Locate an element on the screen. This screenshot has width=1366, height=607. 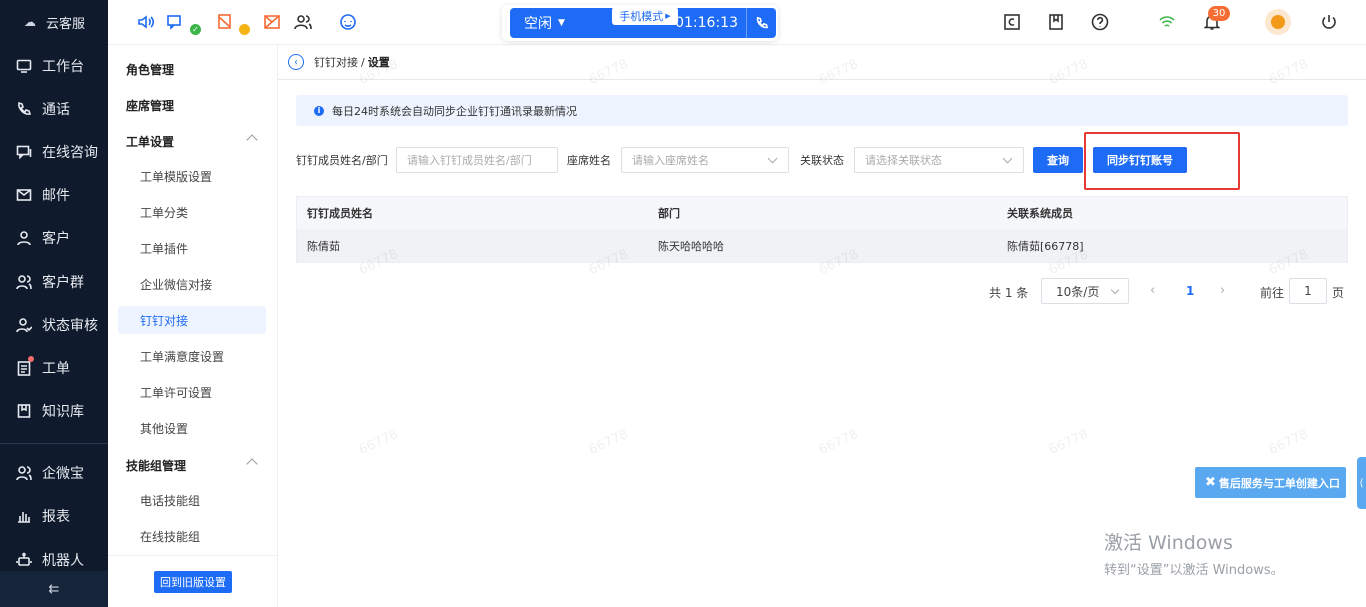
phone-mode-label: 手机模式 is located at coordinates (641, 16).